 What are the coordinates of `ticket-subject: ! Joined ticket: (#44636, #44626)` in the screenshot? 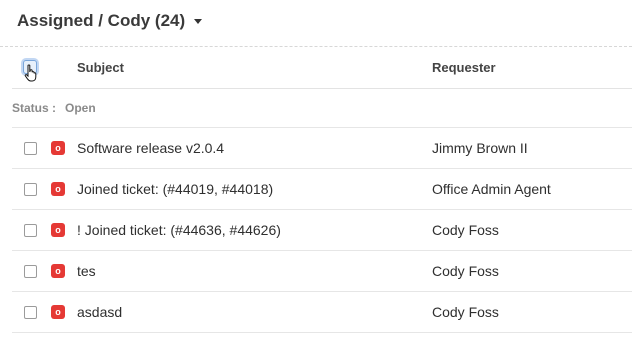 It's located at (179, 230).